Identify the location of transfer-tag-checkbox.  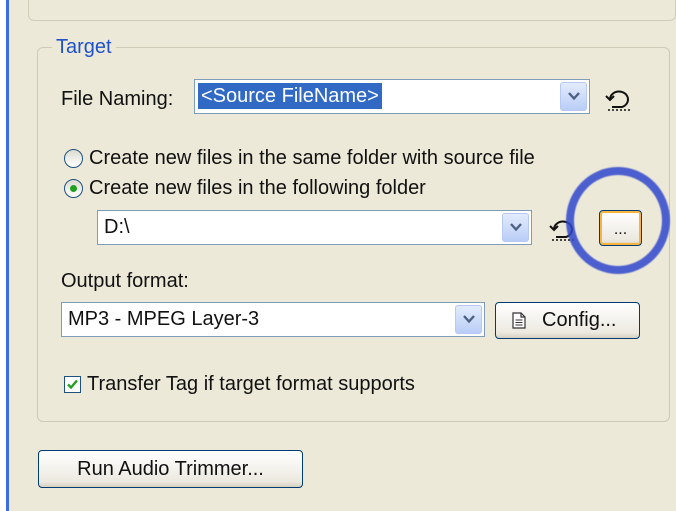
(72, 384).